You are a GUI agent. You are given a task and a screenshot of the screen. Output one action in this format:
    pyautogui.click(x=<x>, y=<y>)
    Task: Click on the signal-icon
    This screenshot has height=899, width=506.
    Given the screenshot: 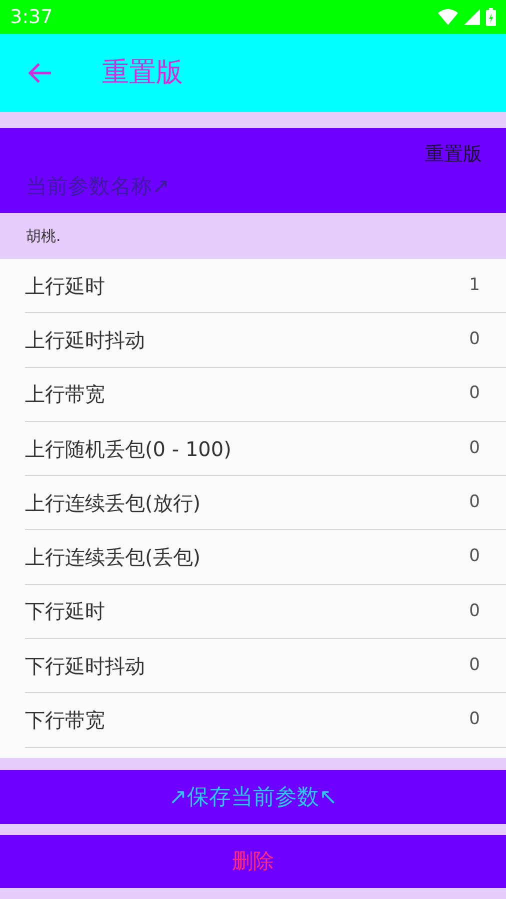 What is the action you would take?
    pyautogui.click(x=472, y=17)
    